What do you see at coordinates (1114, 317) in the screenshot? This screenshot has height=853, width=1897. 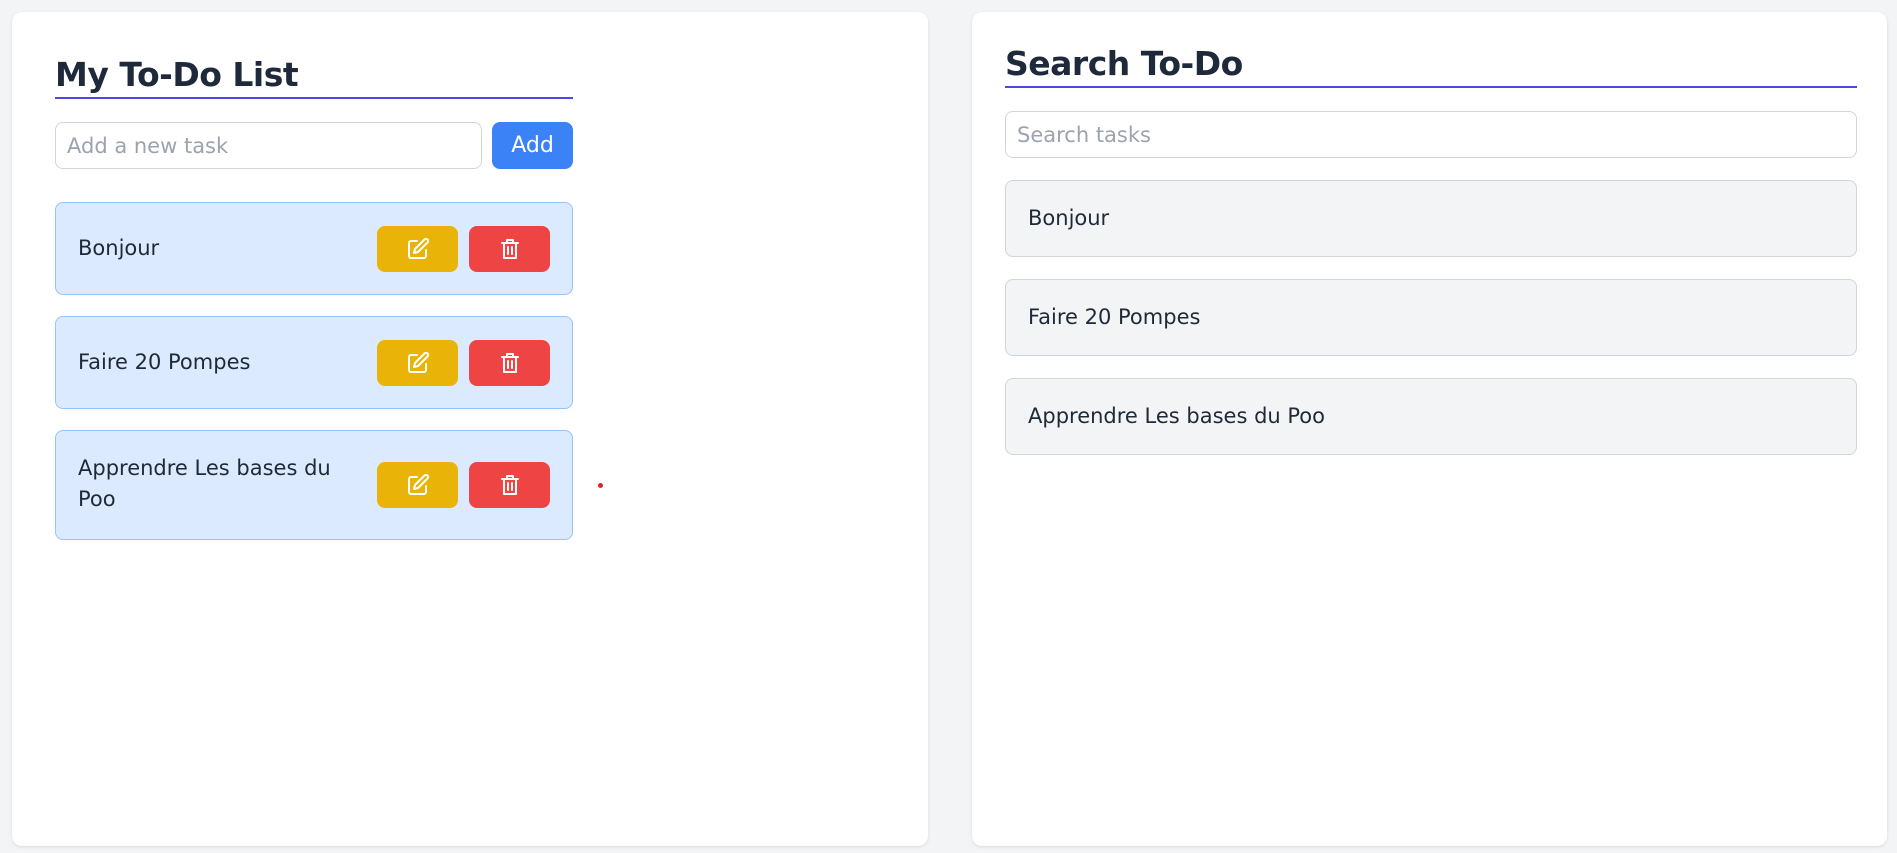 I see `search-result-label: Faire 20 Pompes` at bounding box center [1114, 317].